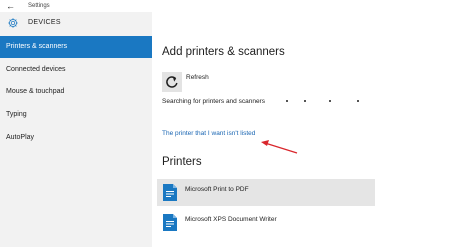 This screenshot has height=247, width=474. Describe the element at coordinates (44, 22) in the screenshot. I see `section-heading-devices: DEVICES` at that location.